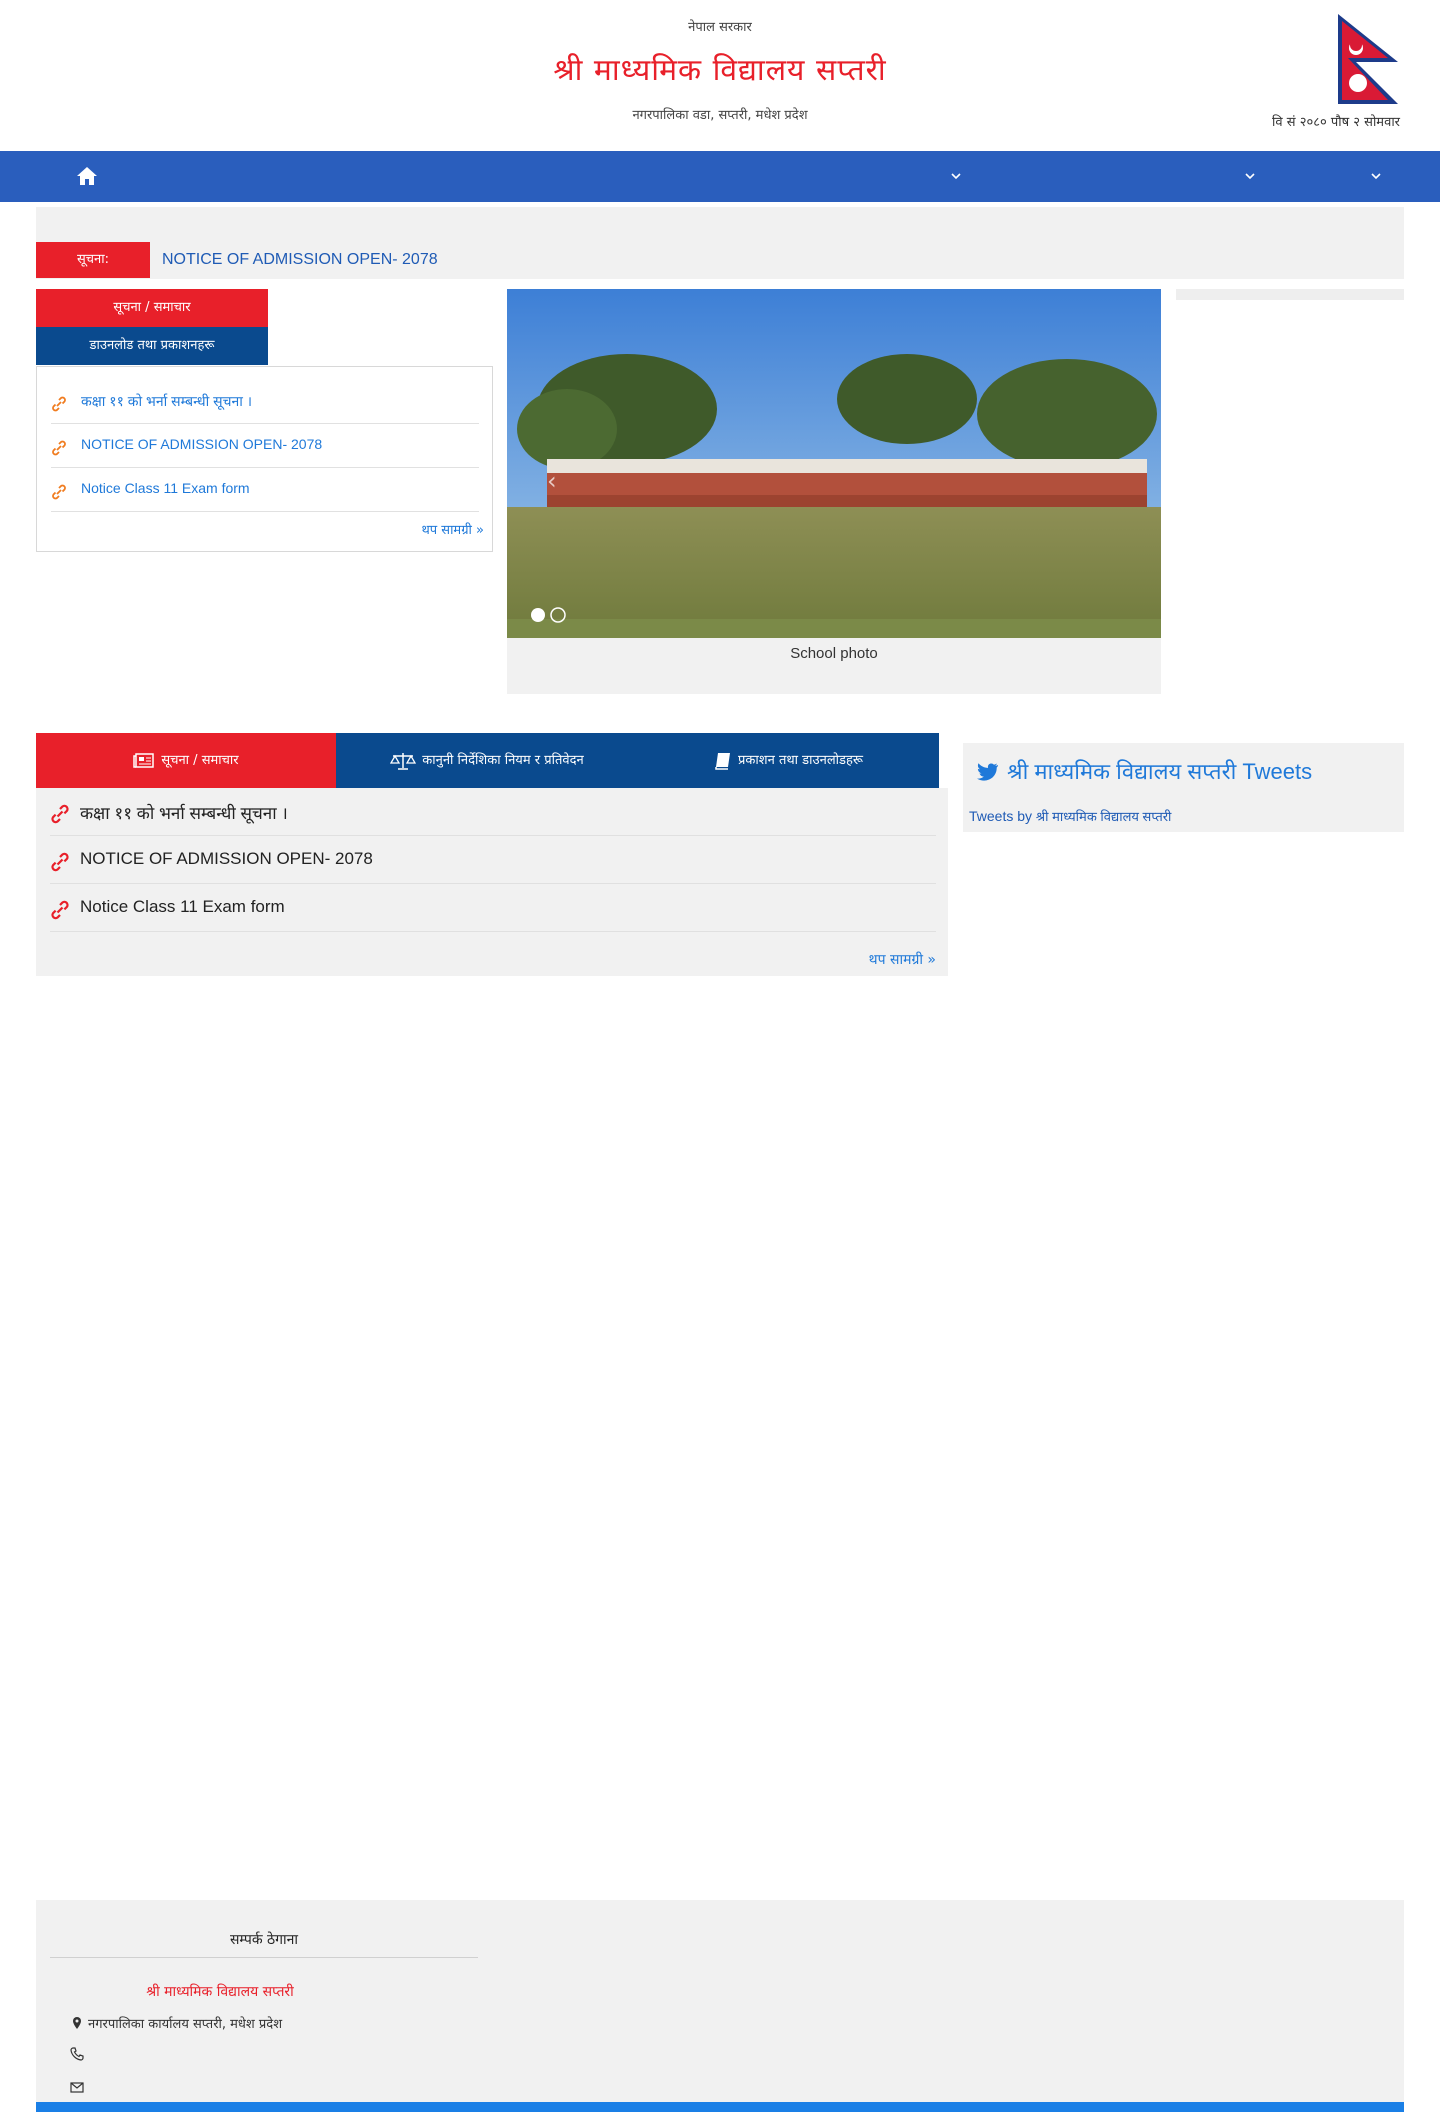  I want to click on image-slider: ‹ School photo, so click(834, 491).